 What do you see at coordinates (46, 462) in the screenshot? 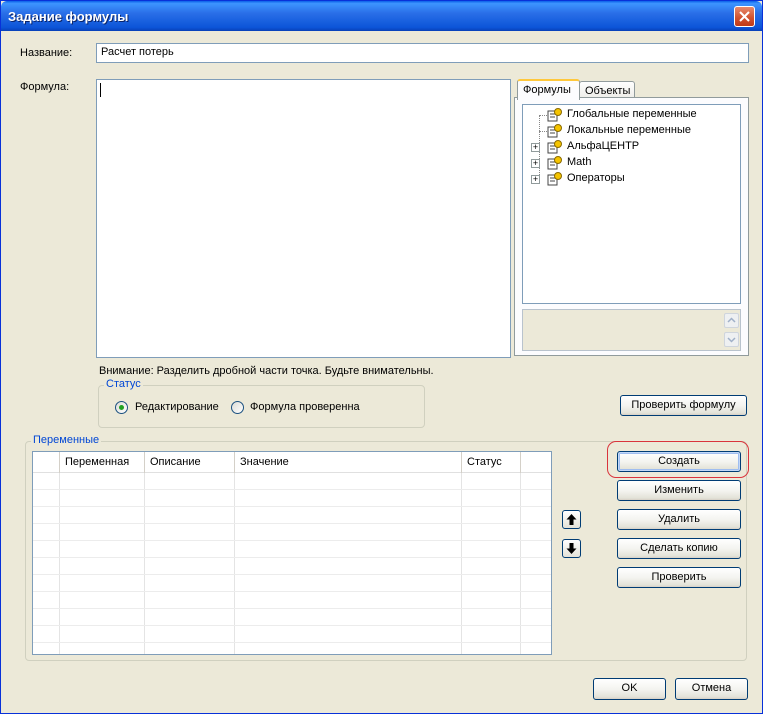
I see `column-header-selector` at bounding box center [46, 462].